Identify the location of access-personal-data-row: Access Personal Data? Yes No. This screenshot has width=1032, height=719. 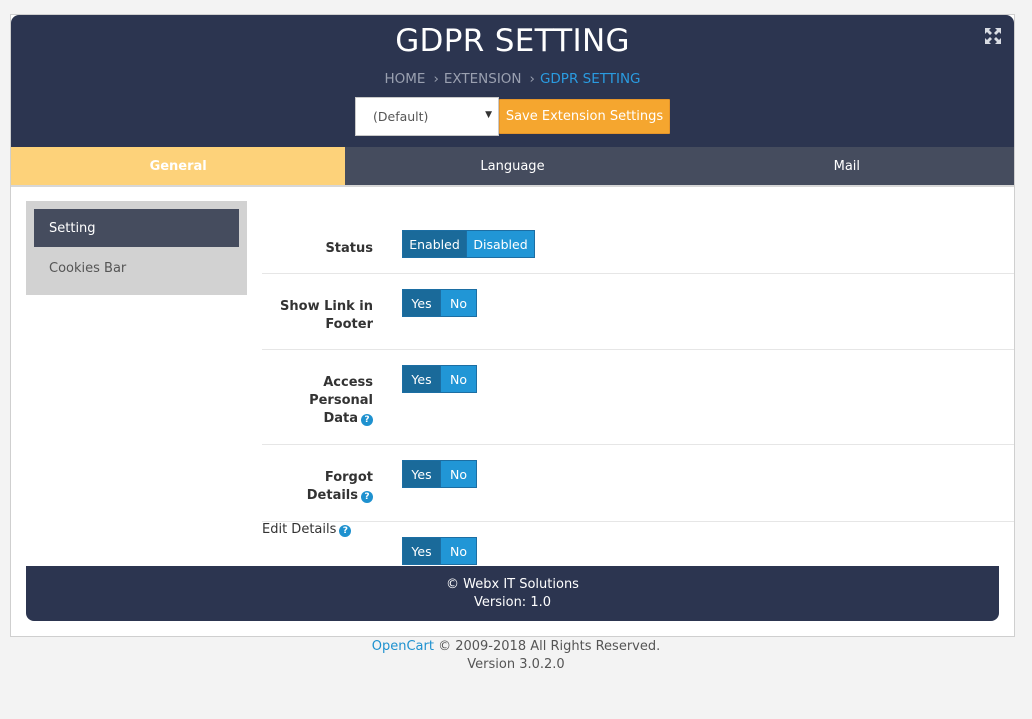
(638, 397).